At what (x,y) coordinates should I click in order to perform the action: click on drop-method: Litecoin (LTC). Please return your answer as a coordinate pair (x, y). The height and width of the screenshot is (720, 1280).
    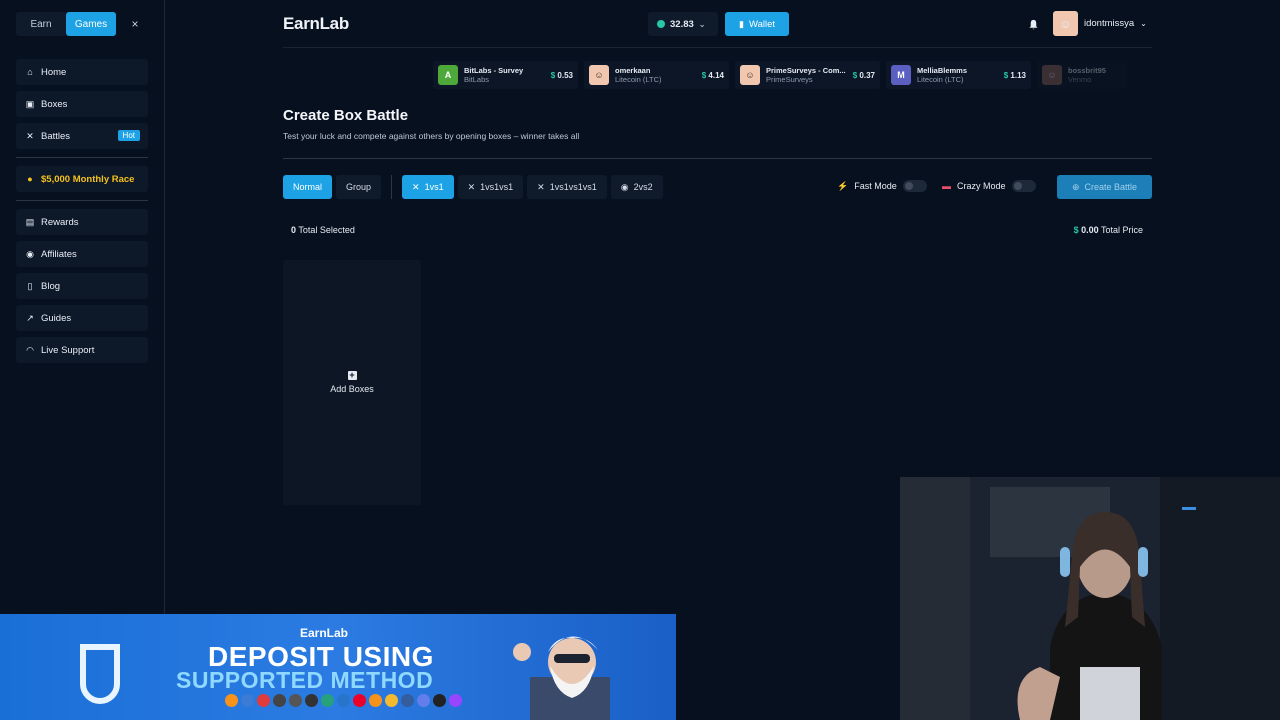
    Looking at the image, I should click on (638, 79).